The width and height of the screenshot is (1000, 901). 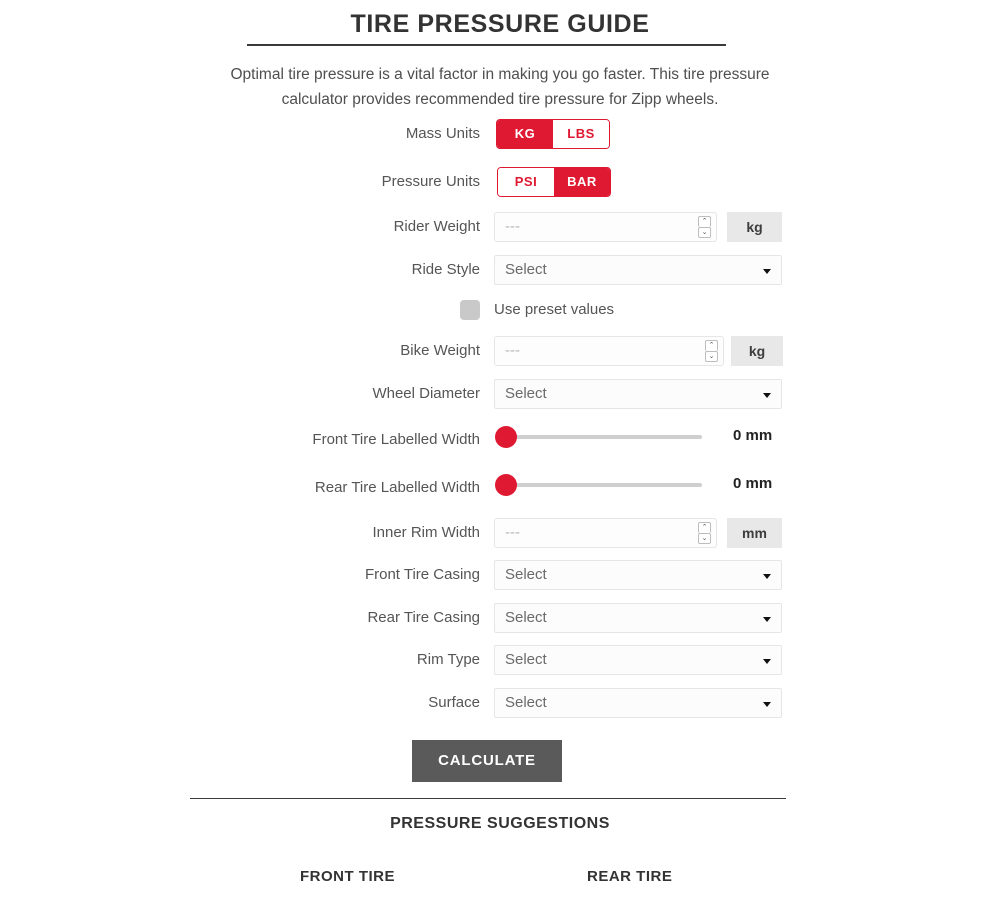 I want to click on inner-rim-width-step-up-icon: ⌃, so click(x=704, y=527).